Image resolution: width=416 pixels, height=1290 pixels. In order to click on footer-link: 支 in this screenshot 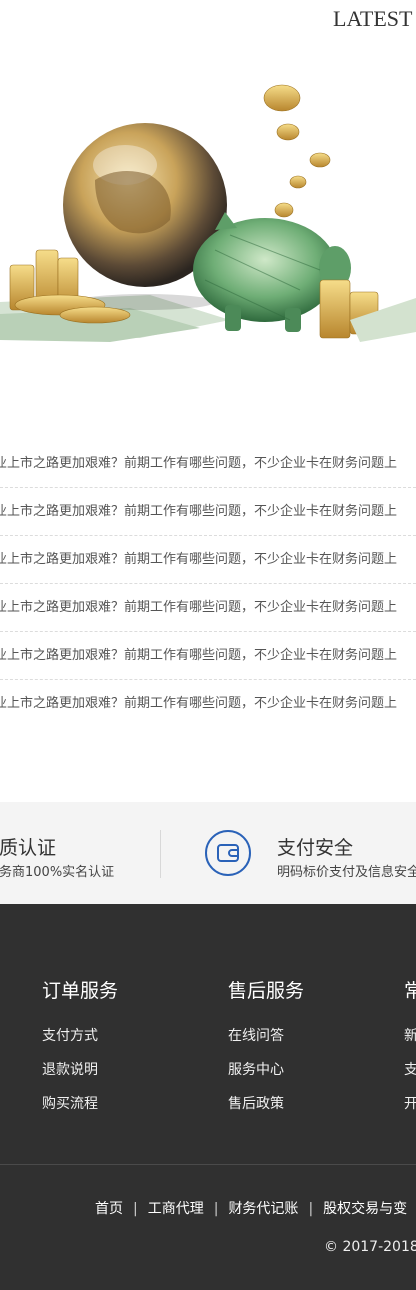, I will do `click(410, 1069)`.